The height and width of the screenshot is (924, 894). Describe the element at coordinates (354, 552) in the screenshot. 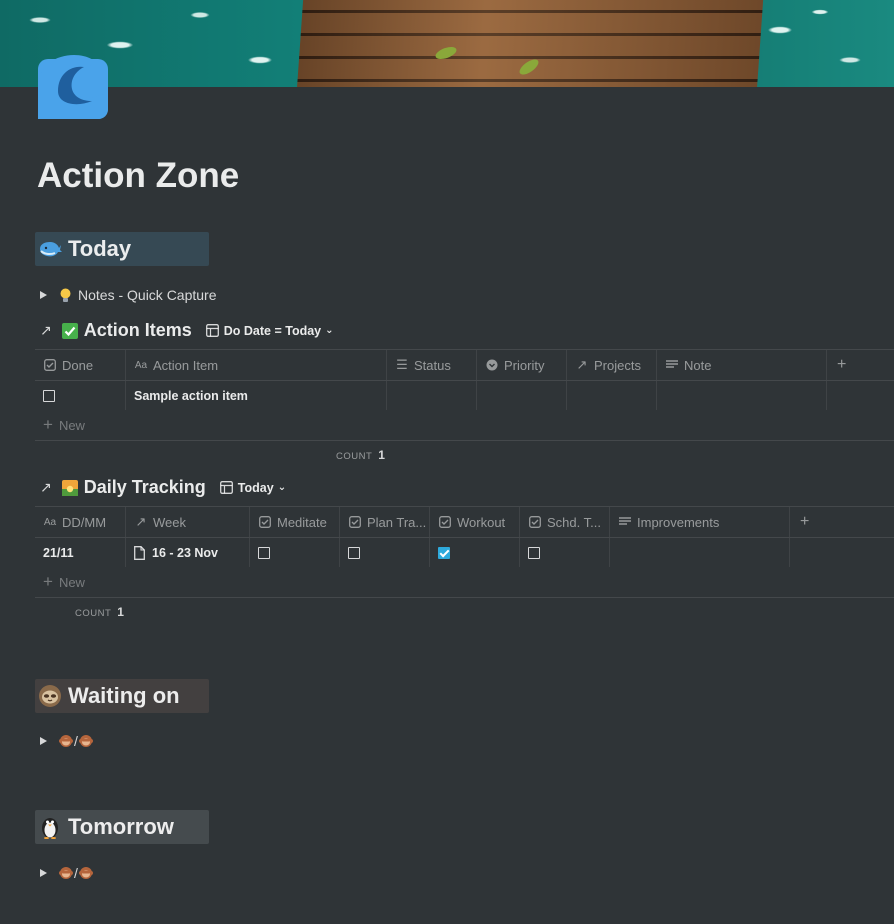

I see `plan-checkbox` at that location.